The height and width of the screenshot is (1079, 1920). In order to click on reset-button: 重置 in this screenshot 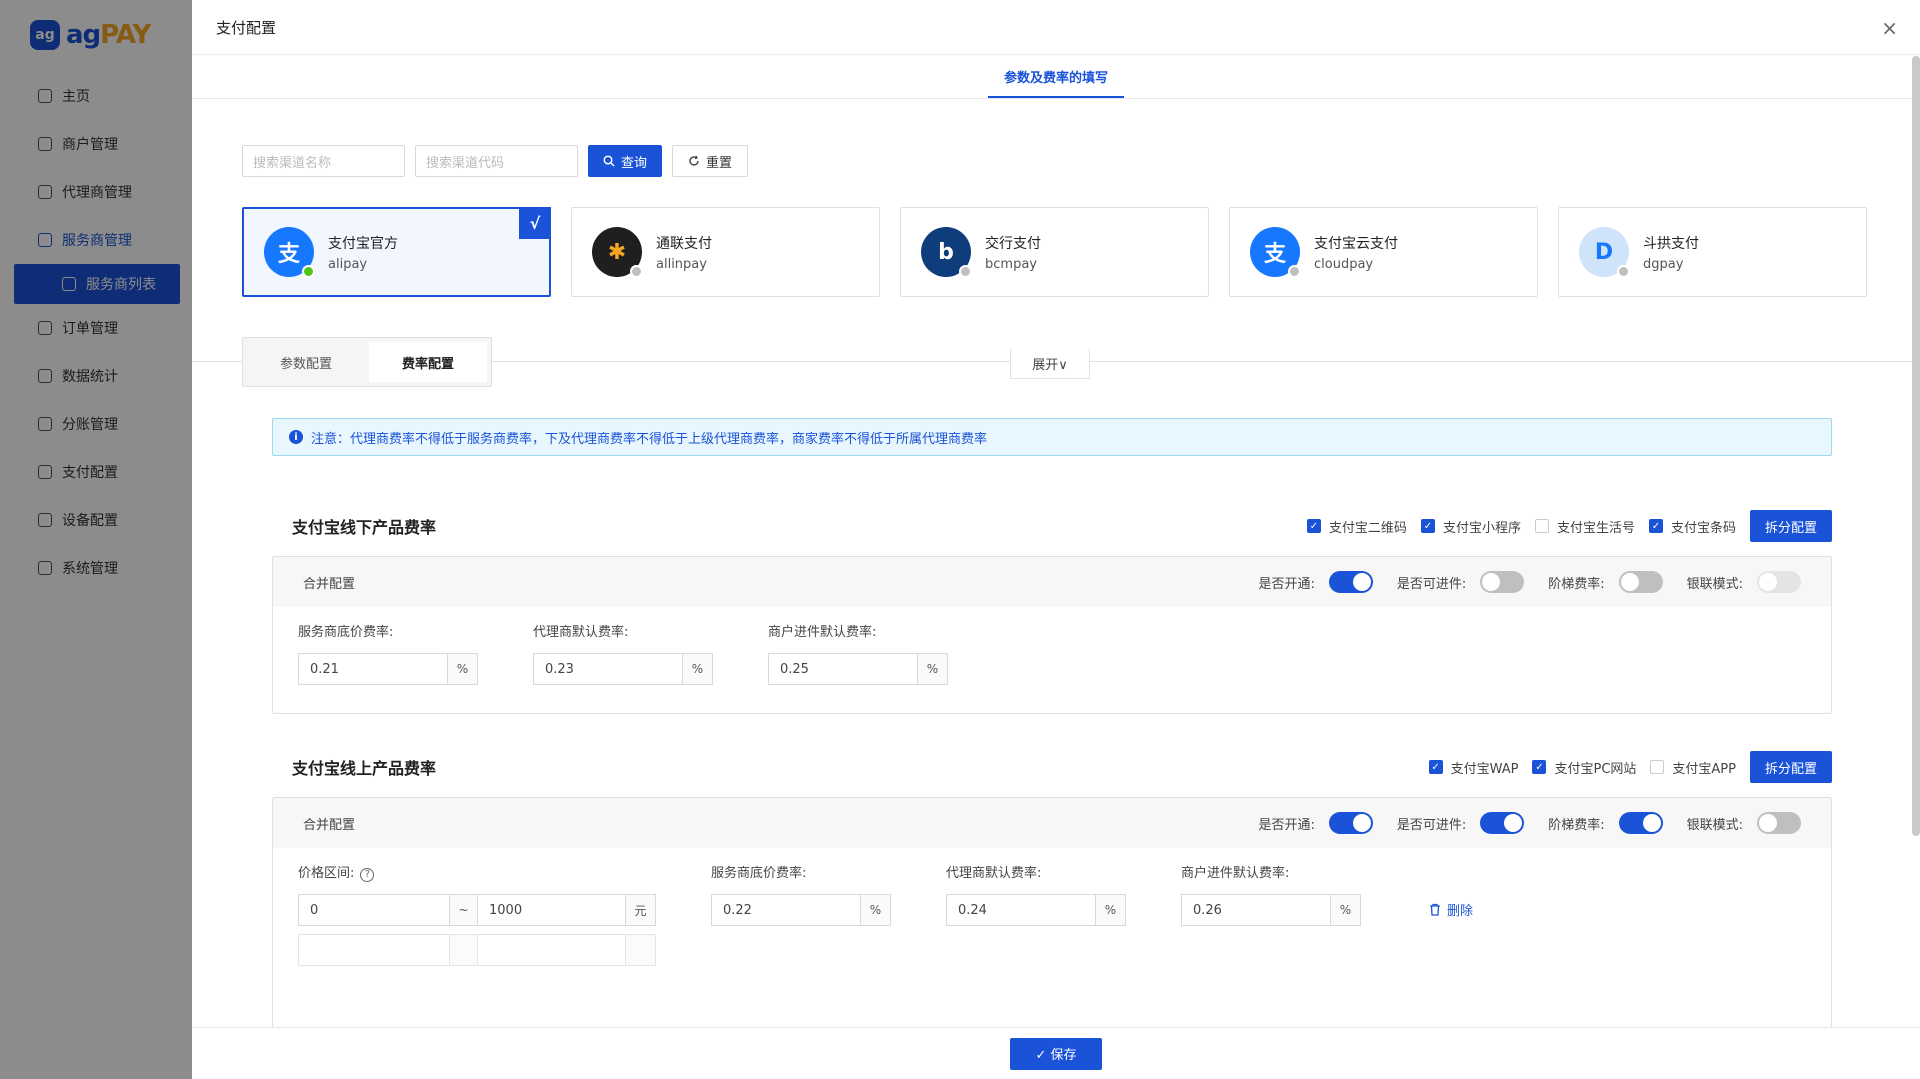, I will do `click(710, 161)`.